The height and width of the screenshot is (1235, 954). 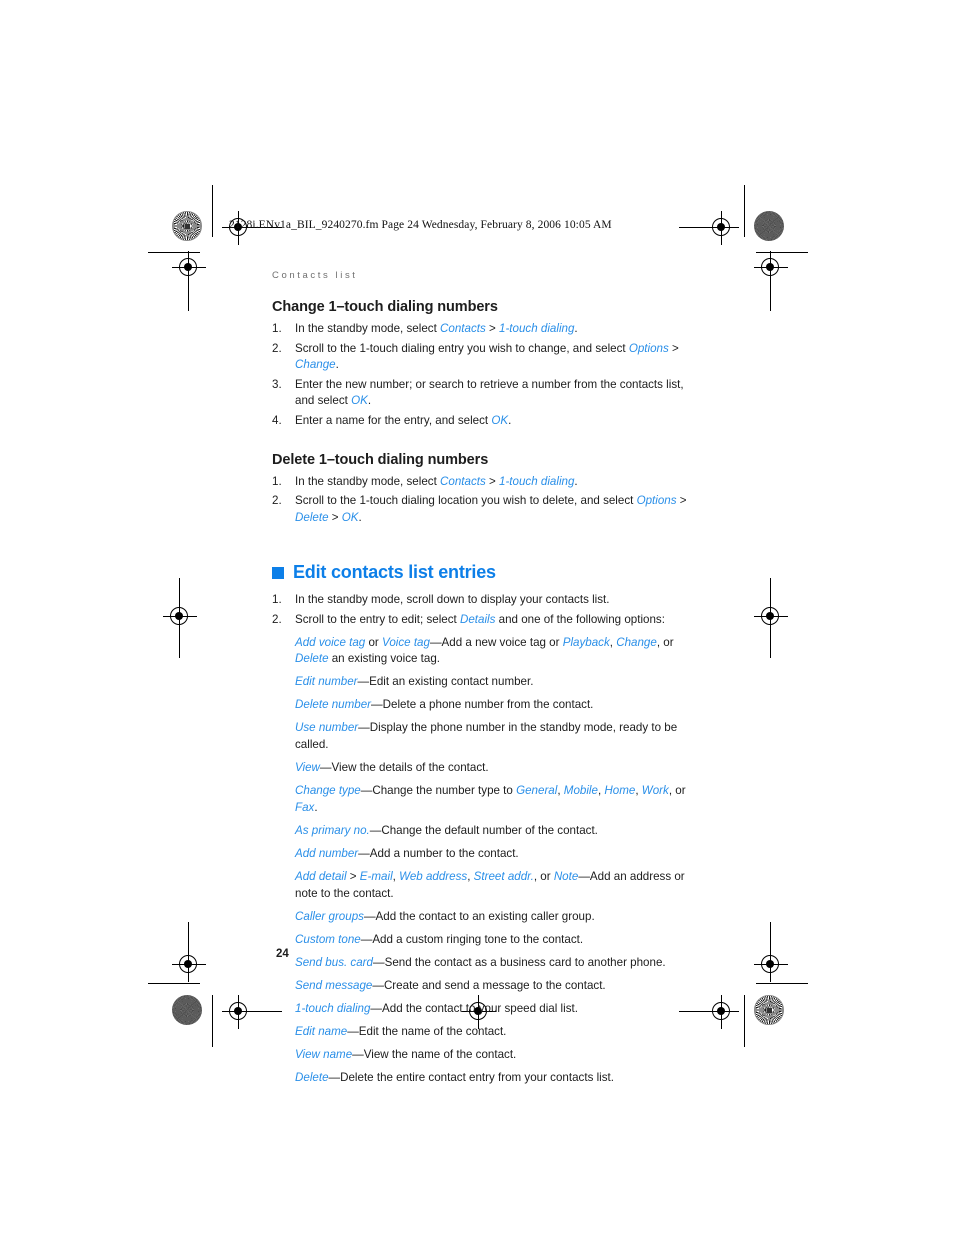 I want to click on ui-term: Change type, so click(x=328, y=791).